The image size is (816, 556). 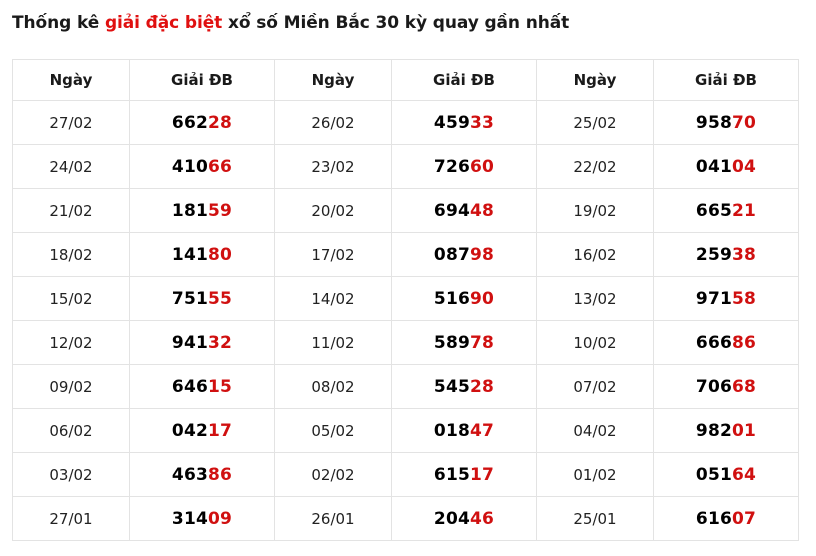 I want to click on special-prize-number: 31409, so click(x=202, y=518).